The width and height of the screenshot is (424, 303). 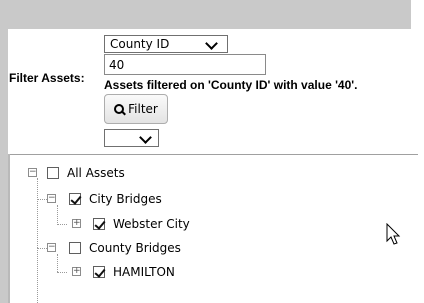 I want to click on filter-field-value: County ID, so click(x=140, y=44).